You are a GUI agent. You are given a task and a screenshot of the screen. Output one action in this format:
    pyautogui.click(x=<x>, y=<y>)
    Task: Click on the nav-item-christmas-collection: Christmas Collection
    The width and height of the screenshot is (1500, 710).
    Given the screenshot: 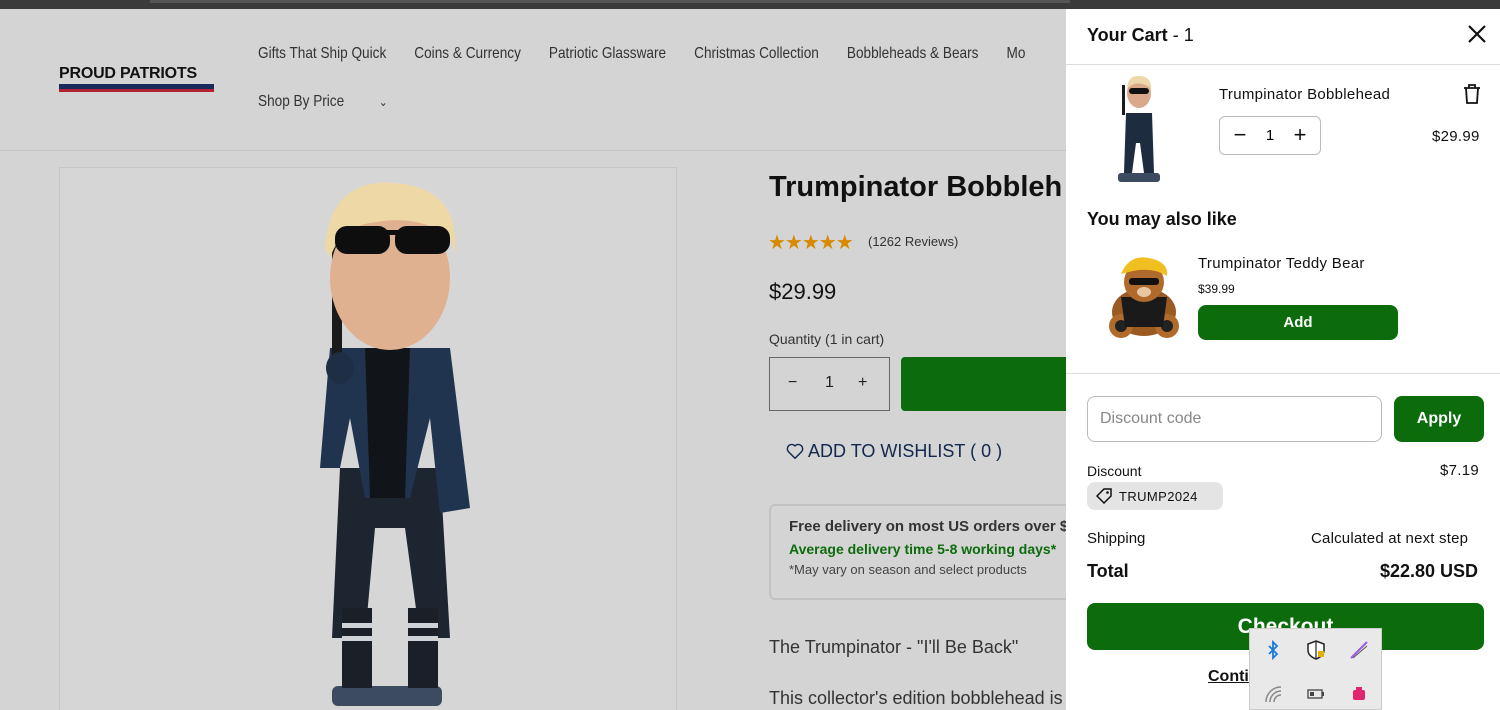 What is the action you would take?
    pyautogui.click(x=756, y=53)
    